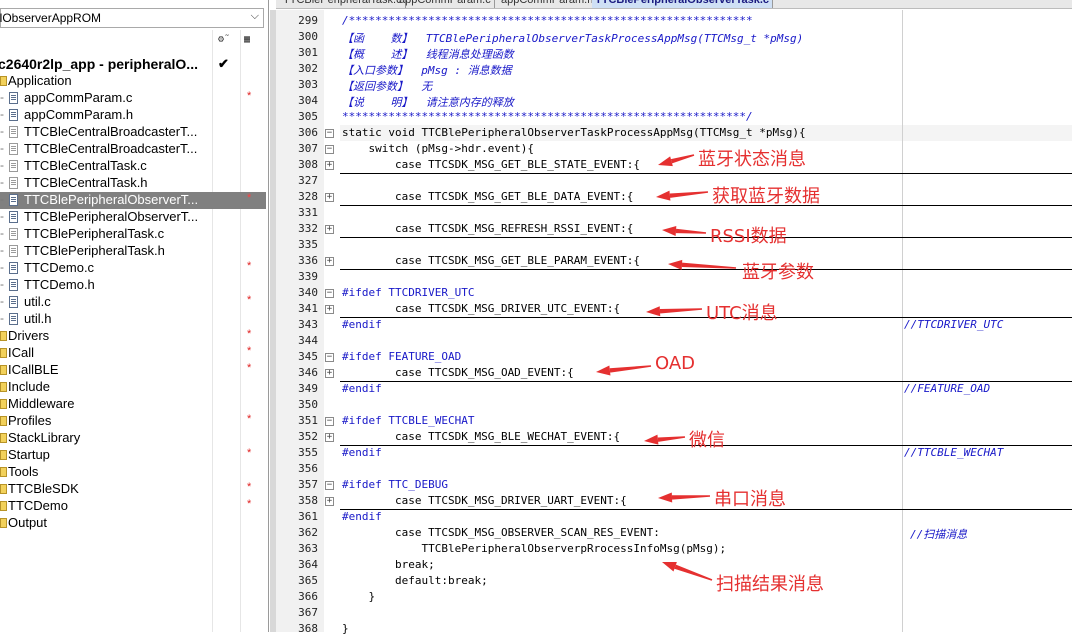 The width and height of the screenshot is (1072, 635). I want to click on annotation-label: 微信, so click(707, 440).